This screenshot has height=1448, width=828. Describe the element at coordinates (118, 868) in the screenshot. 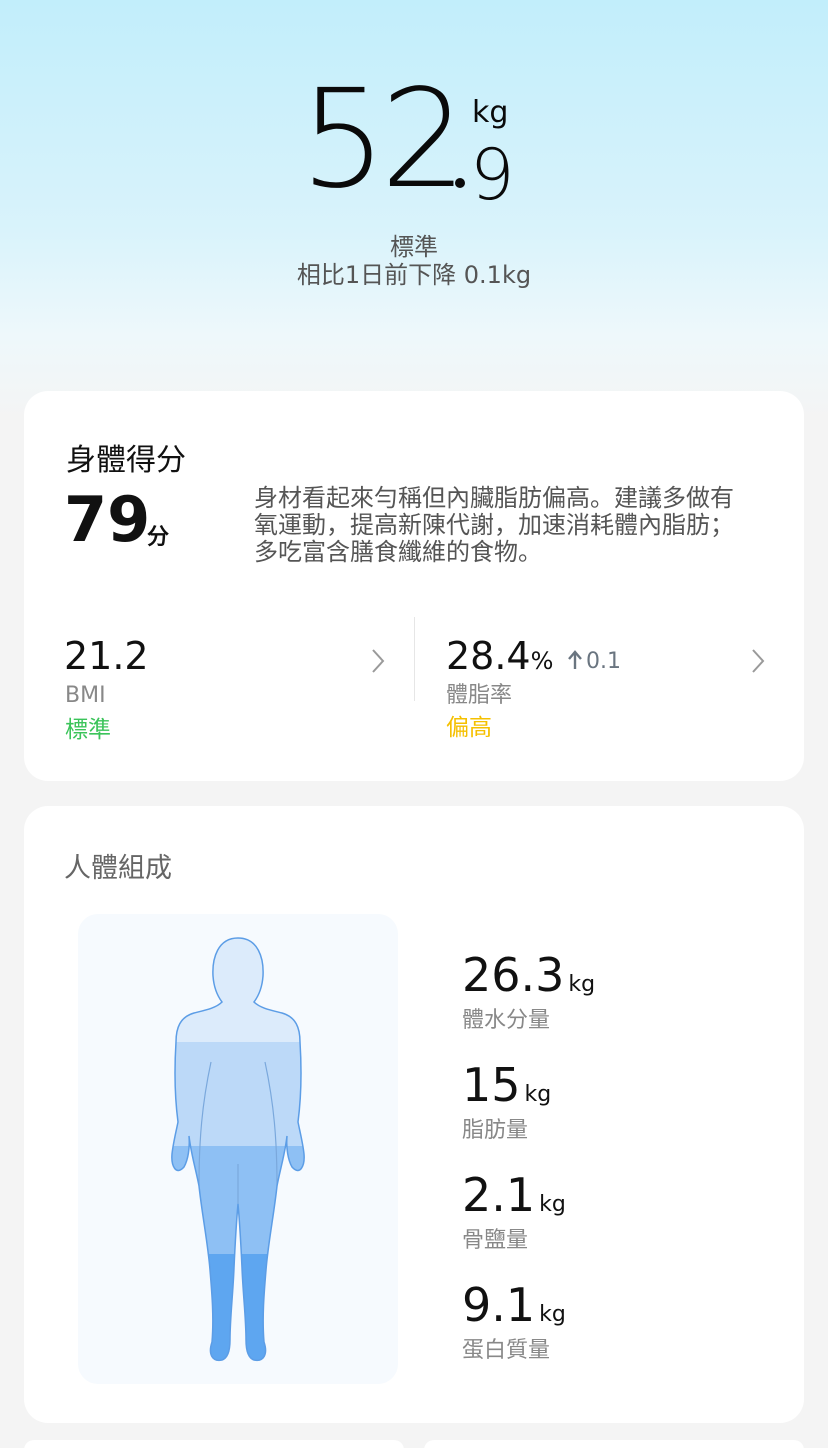

I see `body-composition-title: 人體組成` at that location.